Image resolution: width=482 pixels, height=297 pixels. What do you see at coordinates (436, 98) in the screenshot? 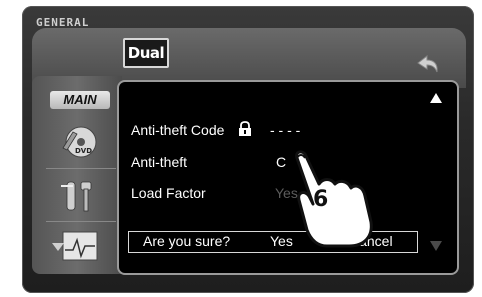
I see `scroll-up-icon` at bounding box center [436, 98].